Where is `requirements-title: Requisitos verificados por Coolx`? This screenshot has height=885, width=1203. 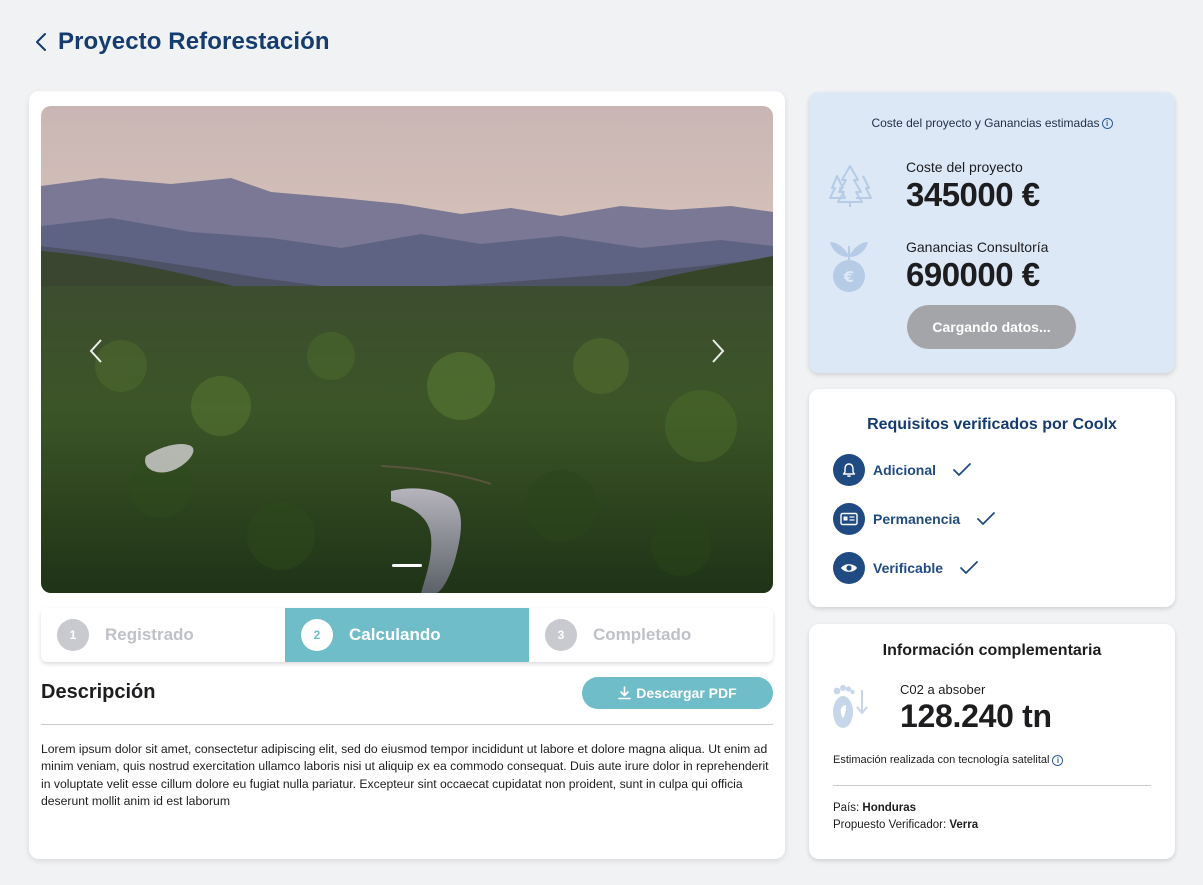 requirements-title: Requisitos verificados por Coolx is located at coordinates (992, 424).